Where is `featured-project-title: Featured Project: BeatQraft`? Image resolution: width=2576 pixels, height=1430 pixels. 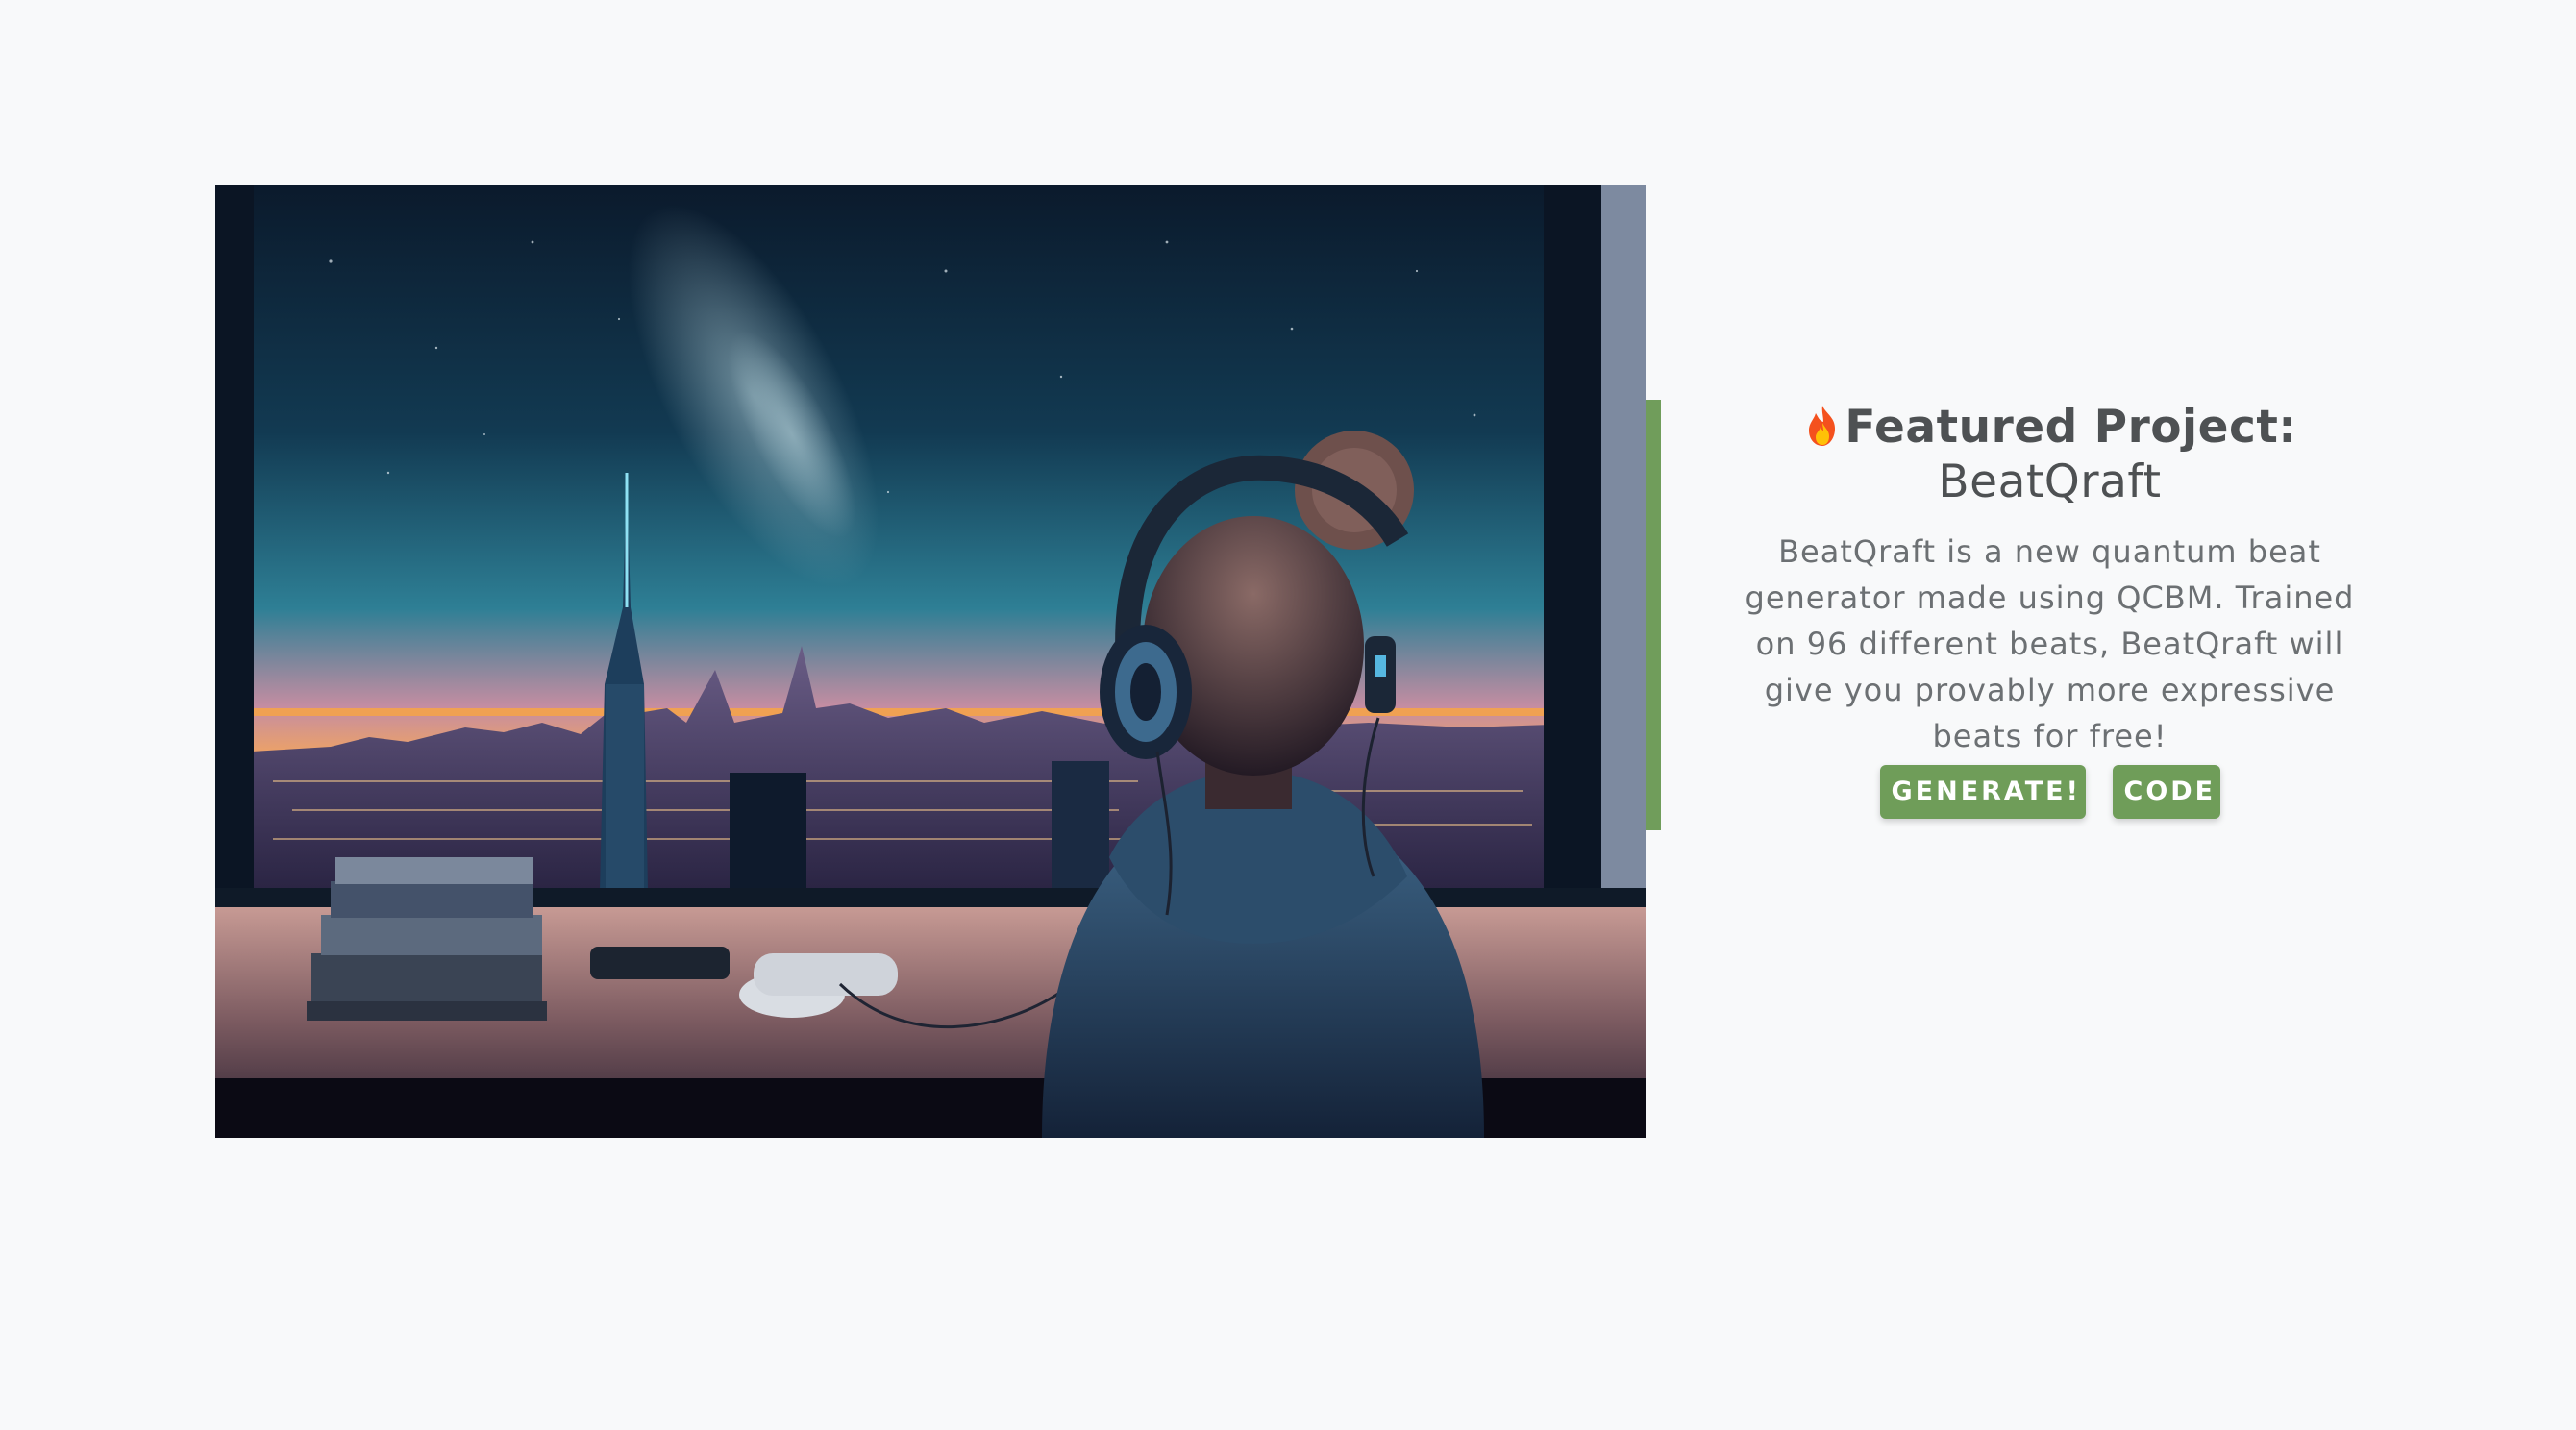 featured-project-title: Featured Project: BeatQraft is located at coordinates (2050, 454).